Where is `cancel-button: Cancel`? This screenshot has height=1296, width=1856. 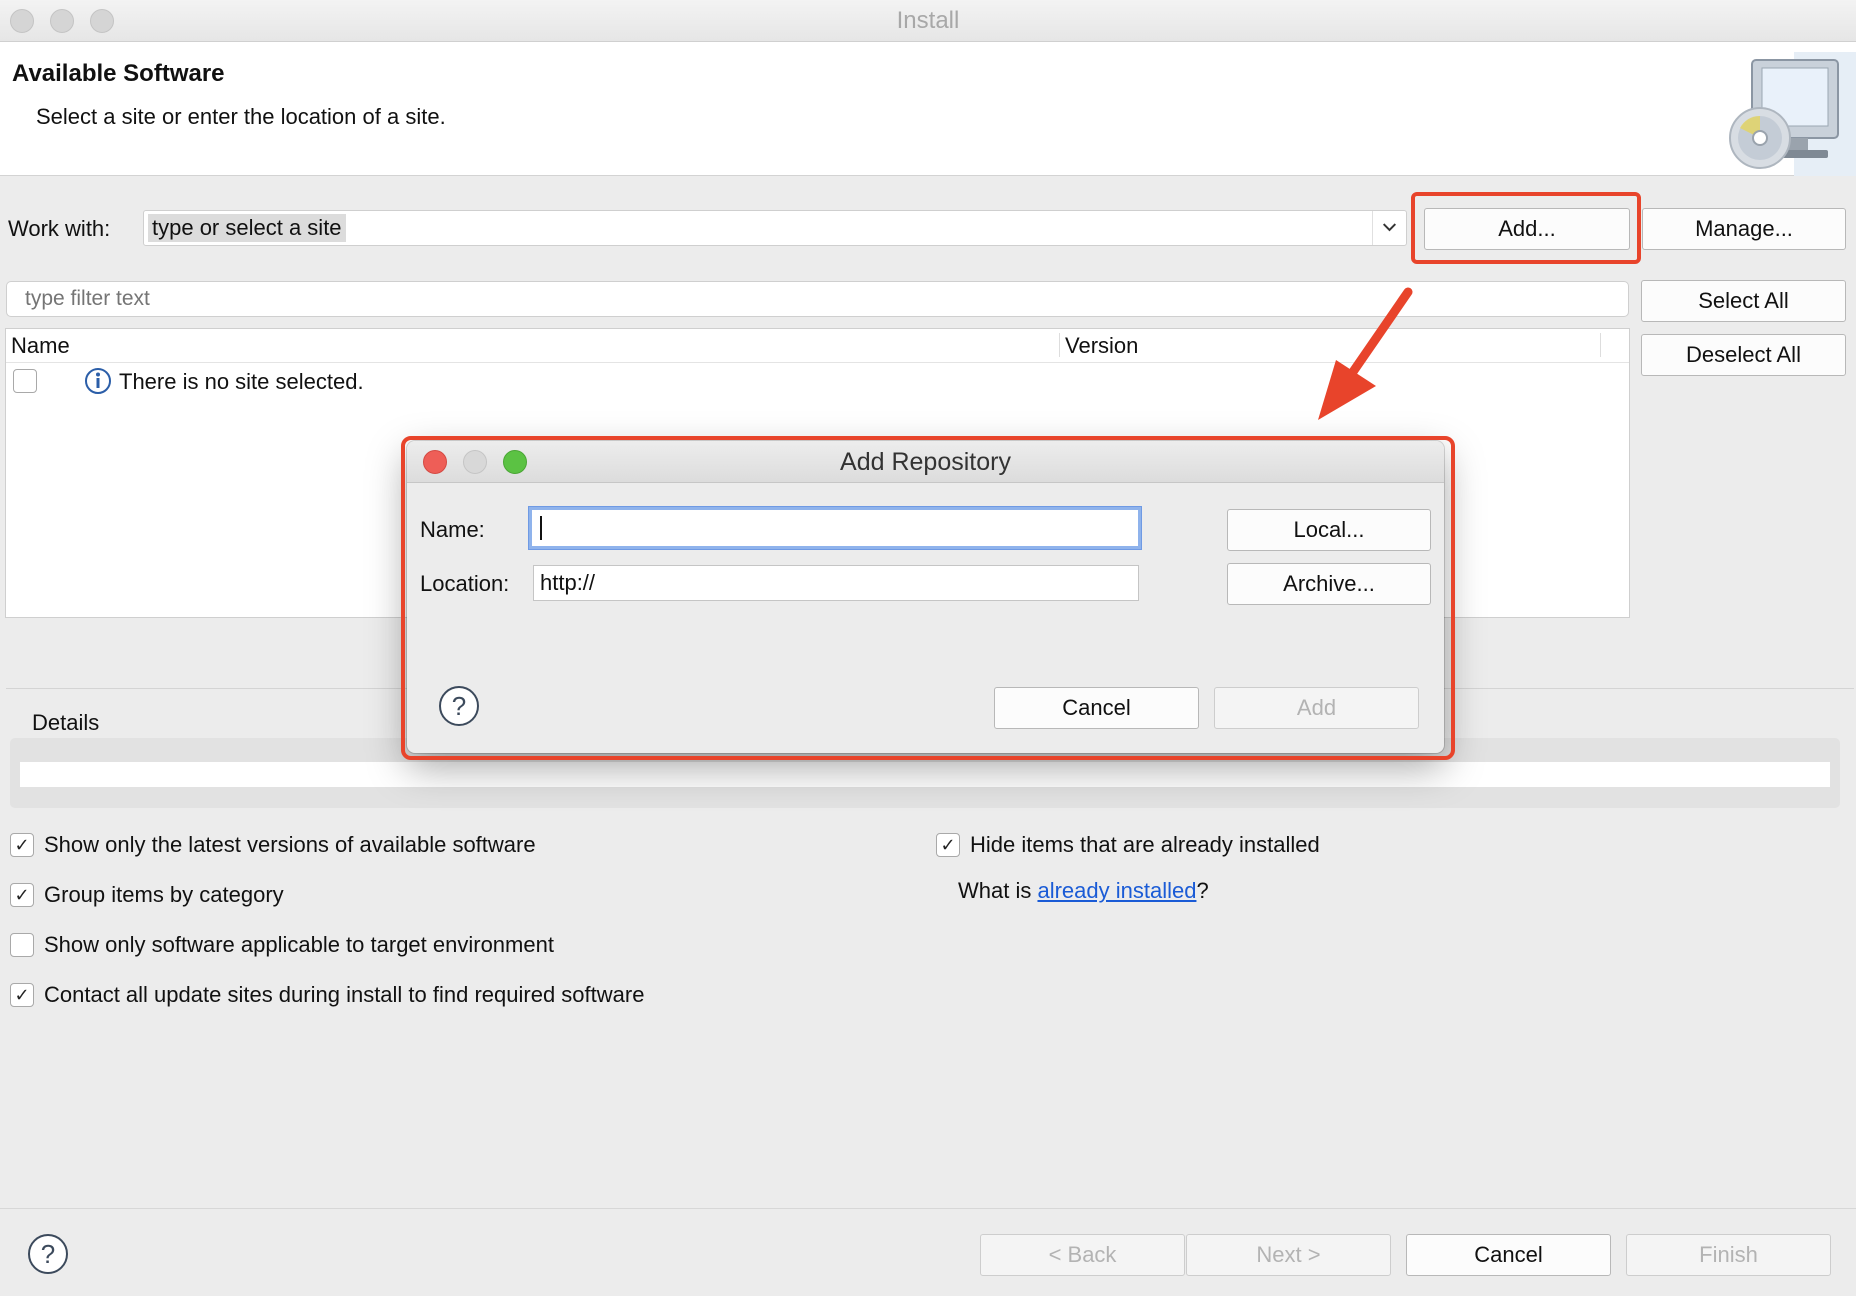
cancel-button: Cancel is located at coordinates (1508, 1255).